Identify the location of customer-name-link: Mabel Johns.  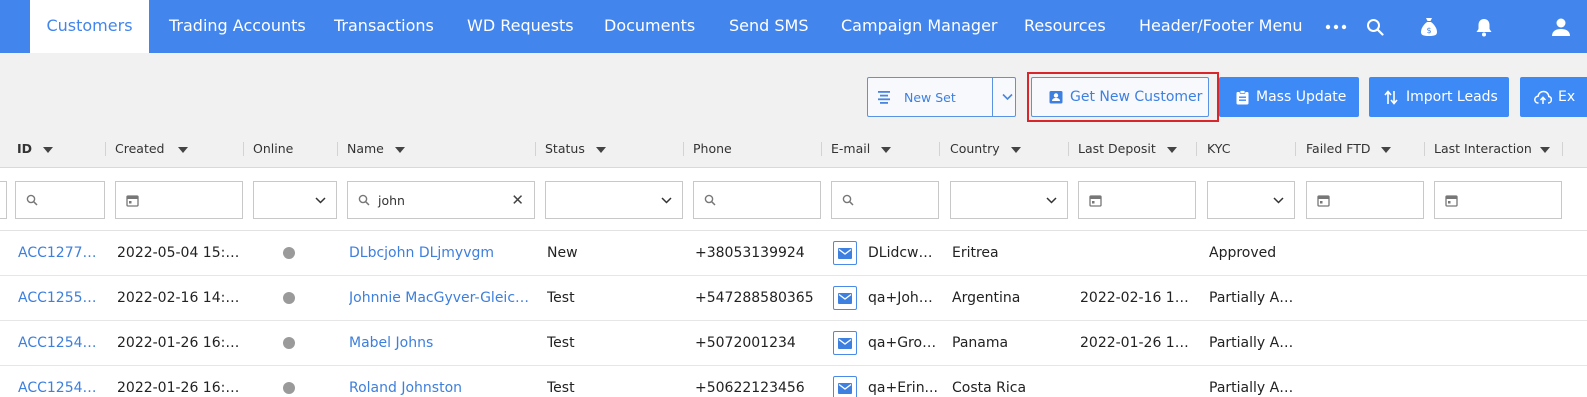
(442, 343).